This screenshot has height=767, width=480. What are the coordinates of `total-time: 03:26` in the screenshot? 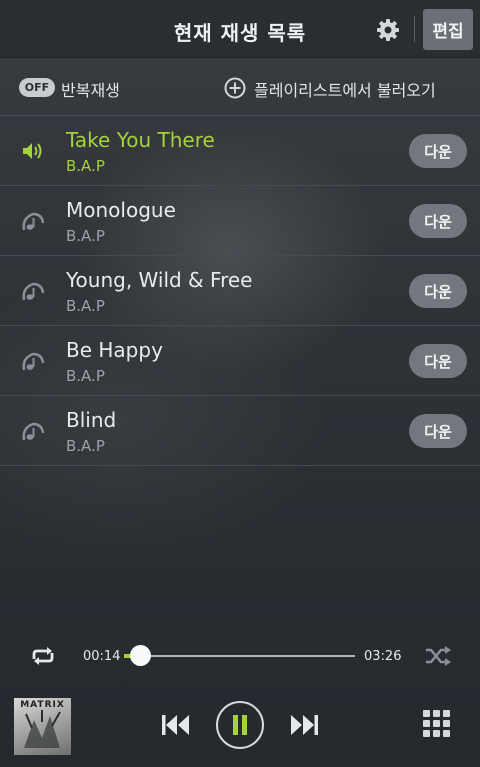 It's located at (383, 656).